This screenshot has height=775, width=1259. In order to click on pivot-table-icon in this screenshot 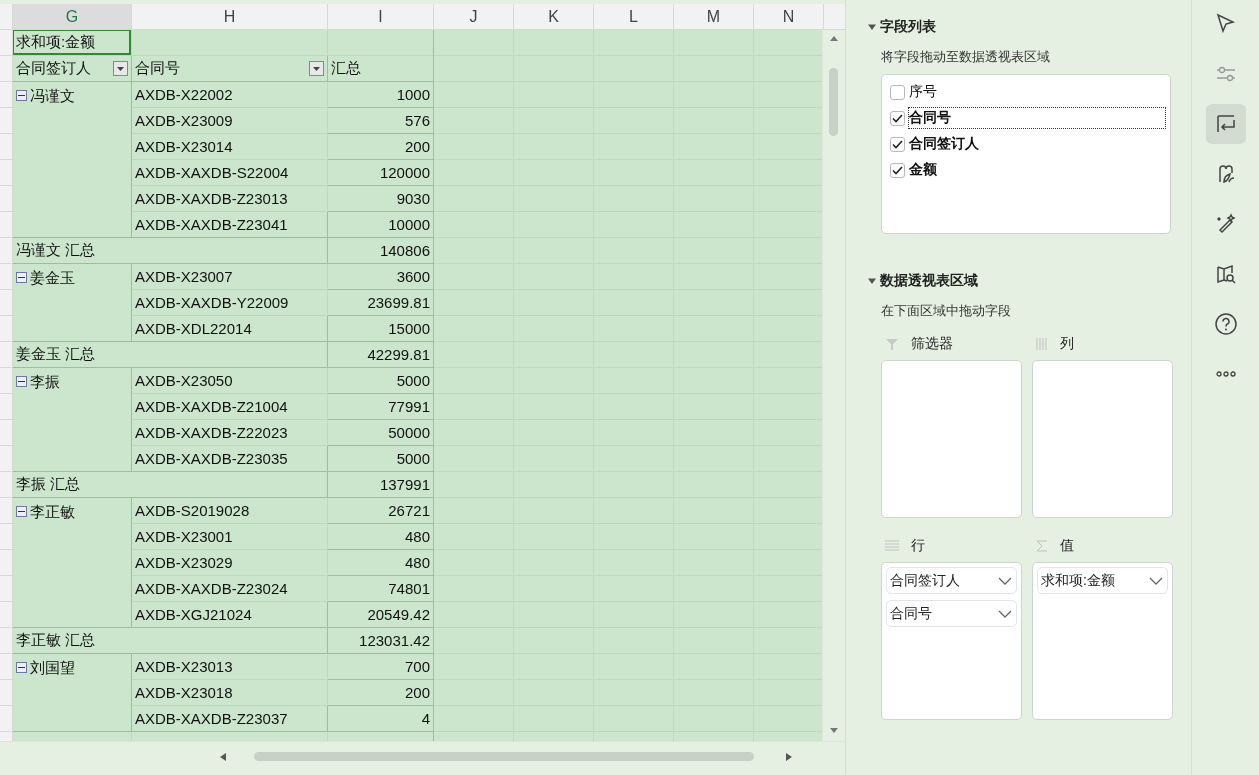, I will do `click(1225, 124)`.